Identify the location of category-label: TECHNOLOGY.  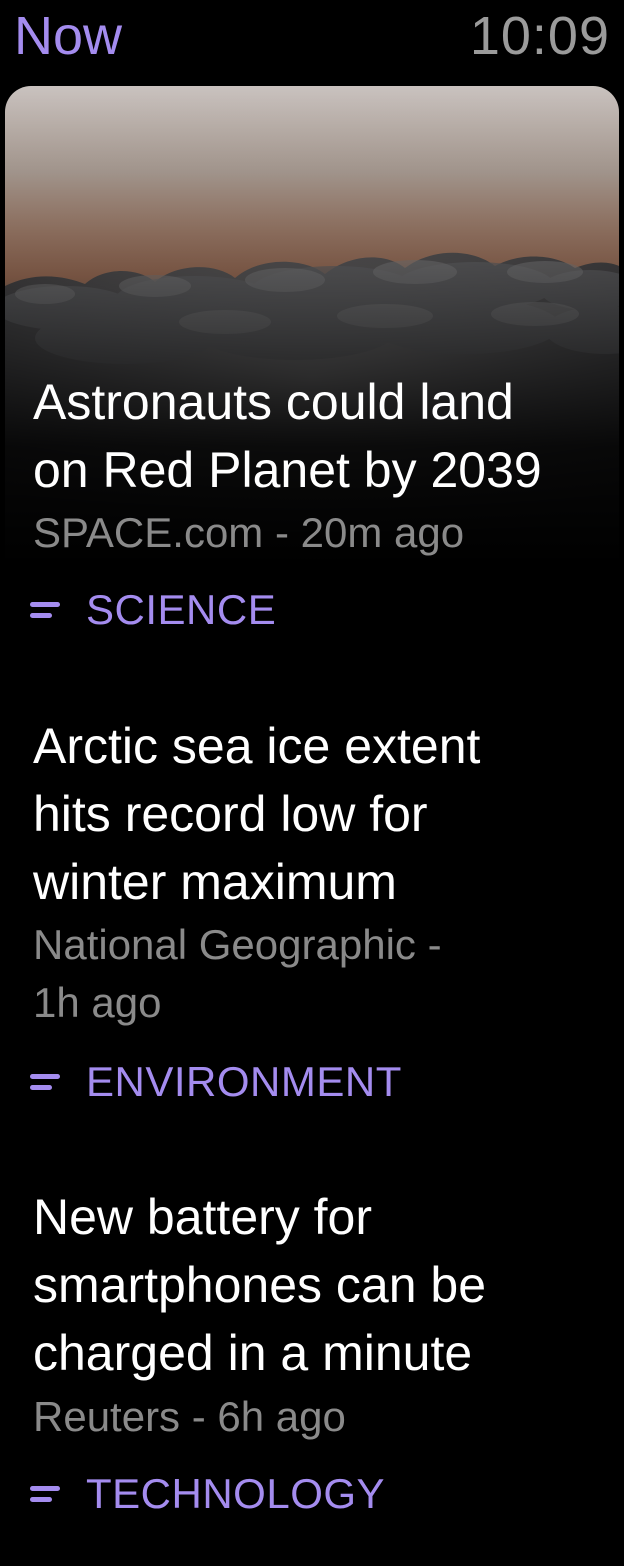
(236, 1493).